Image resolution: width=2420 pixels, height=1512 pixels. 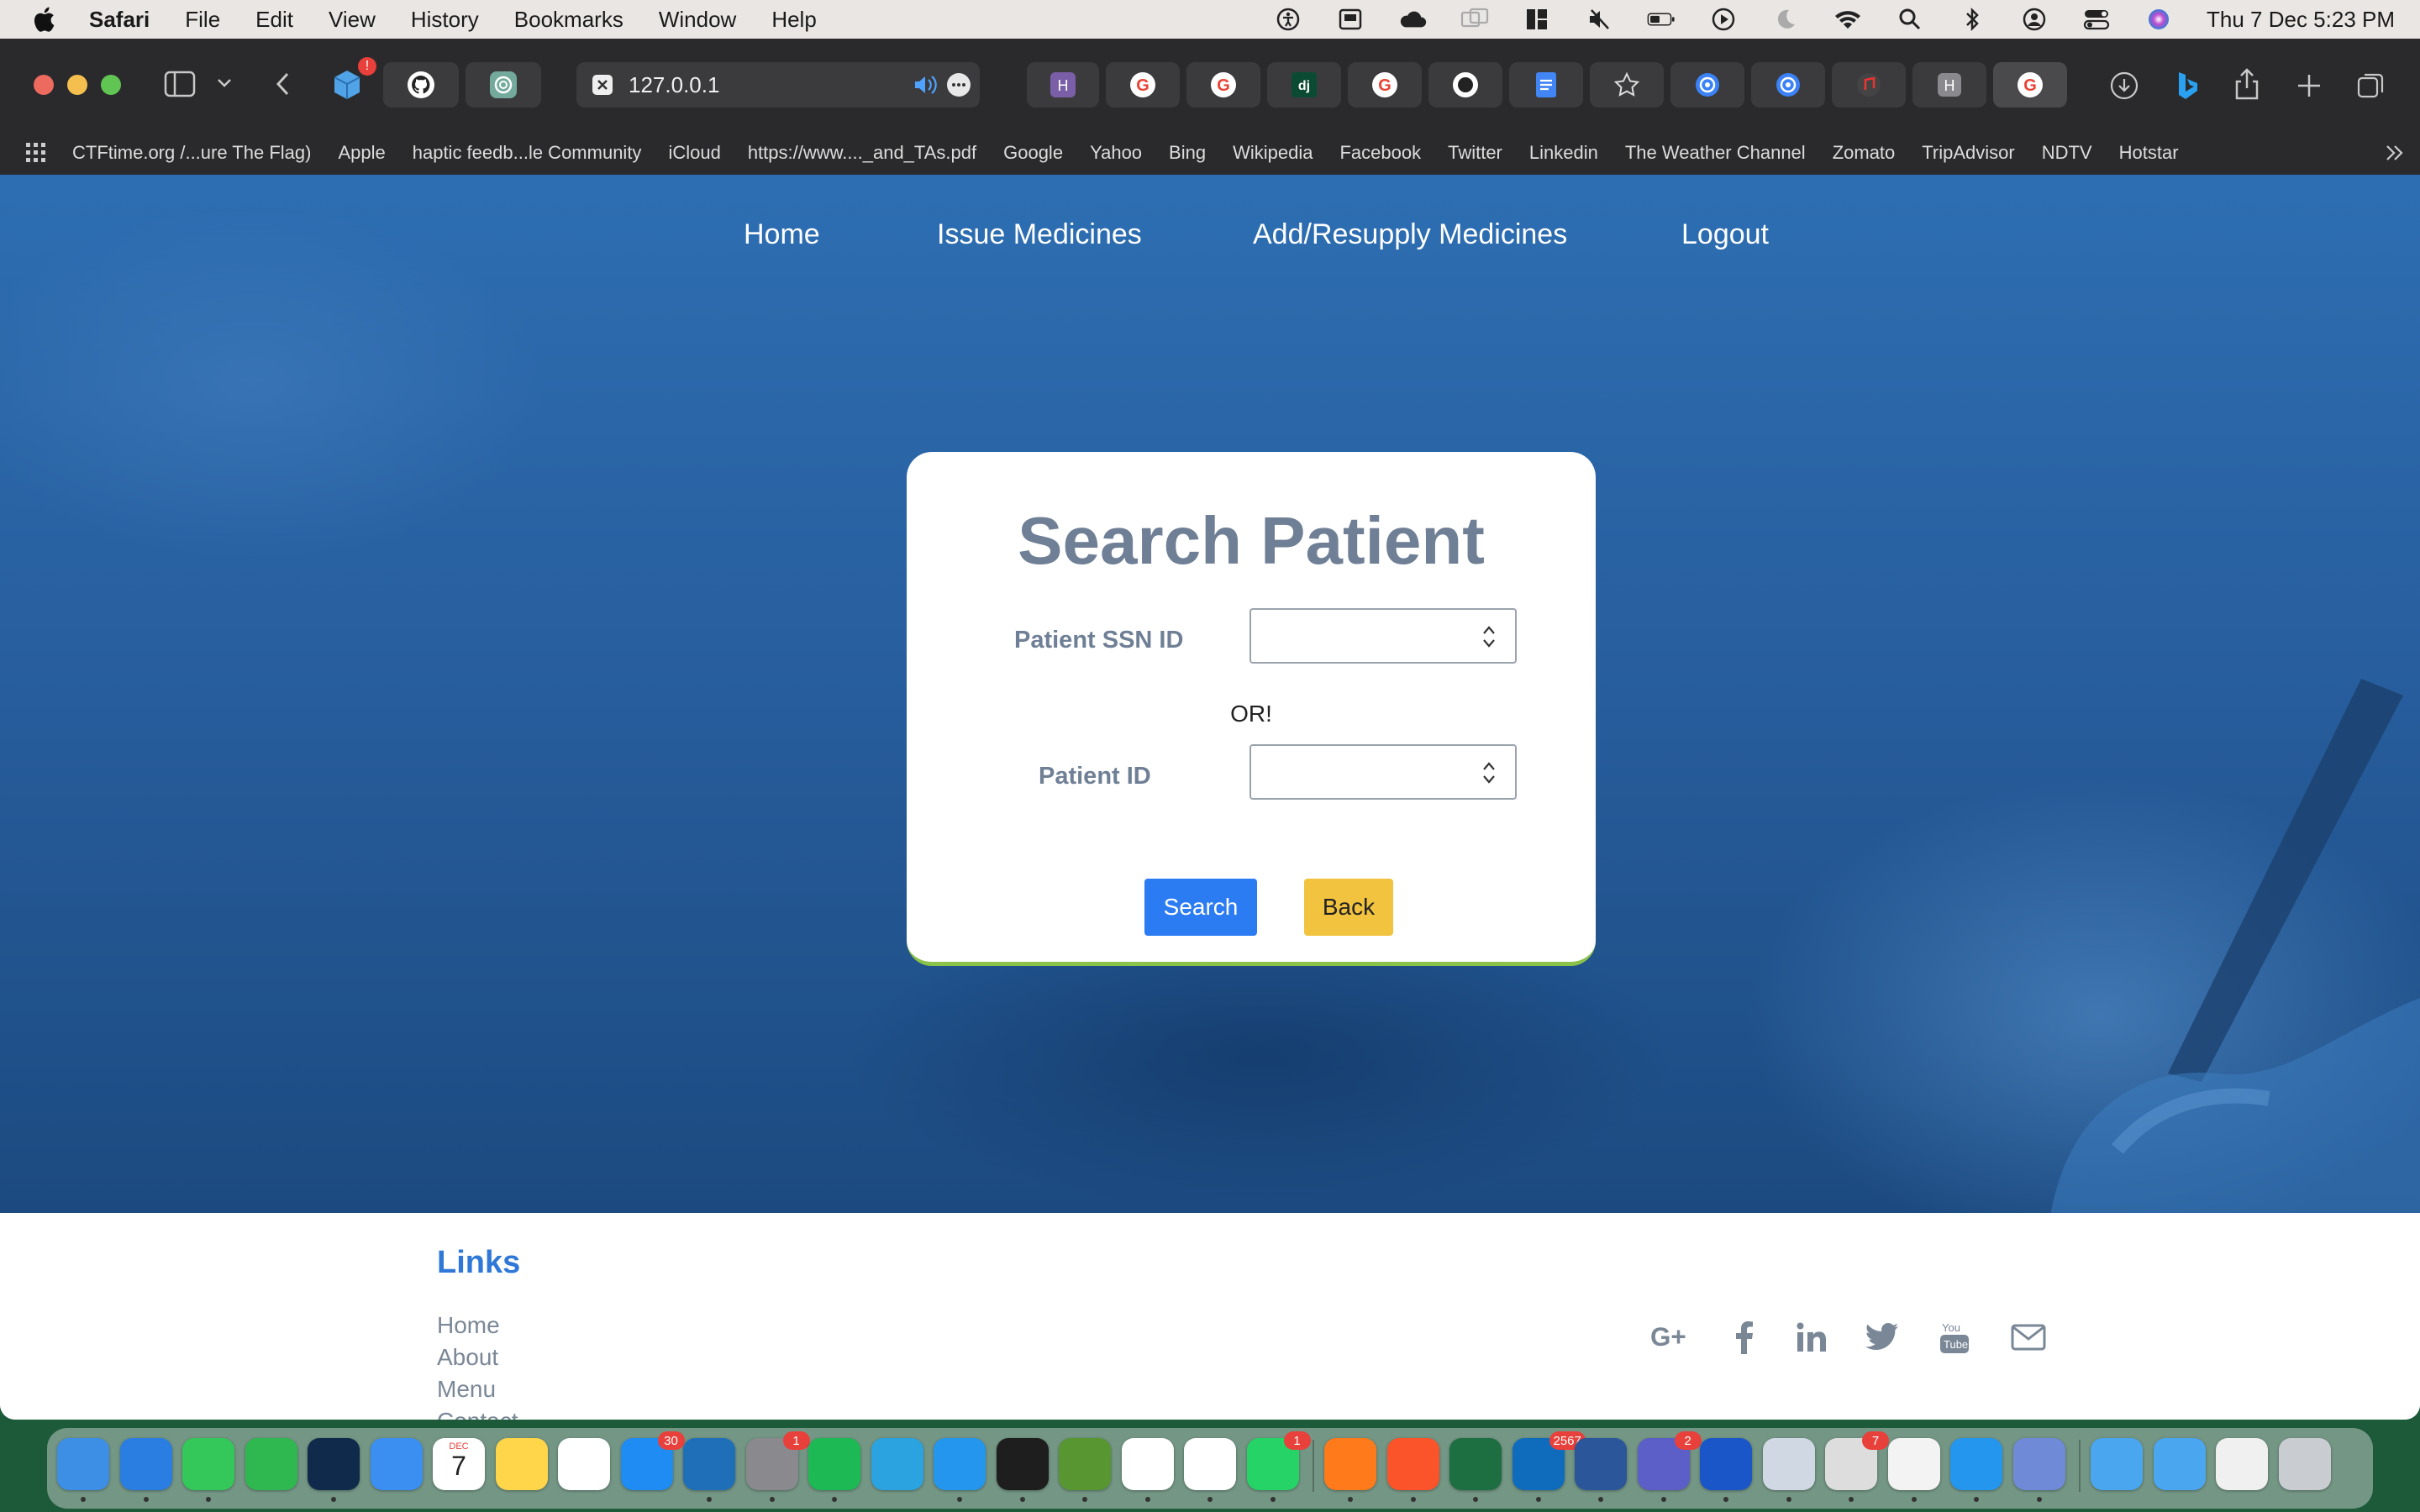 I want to click on notes-icon, so click(x=522, y=1464).